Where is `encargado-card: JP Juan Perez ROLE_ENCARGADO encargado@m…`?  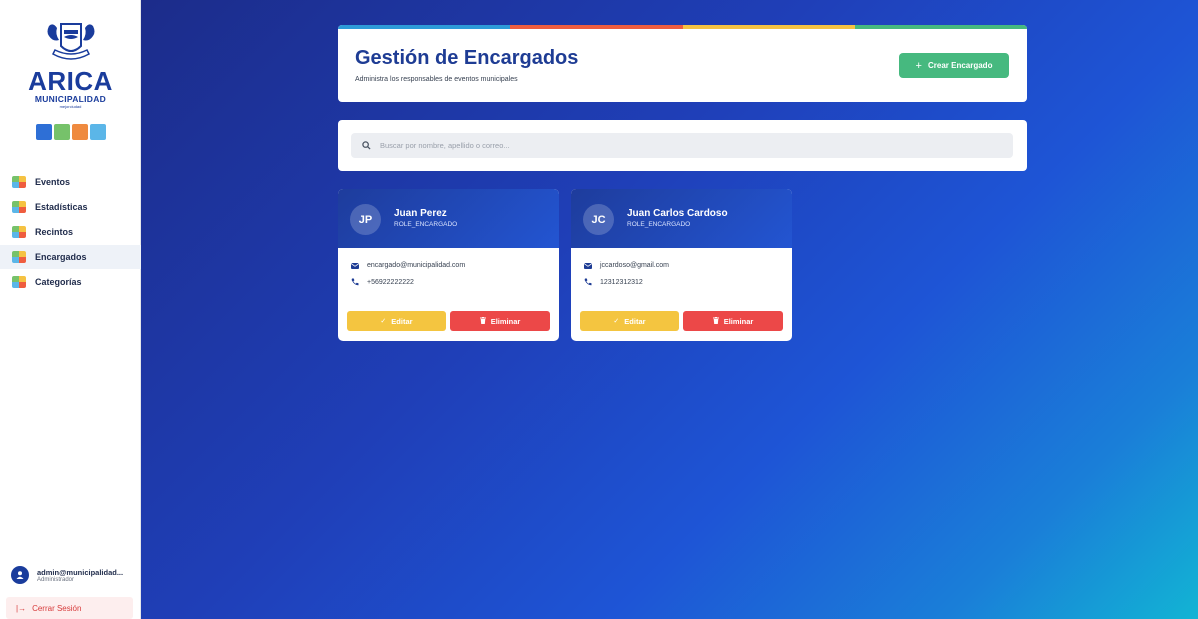 encargado-card: JP Juan Perez ROLE_ENCARGADO encargado@m… is located at coordinates (448, 265).